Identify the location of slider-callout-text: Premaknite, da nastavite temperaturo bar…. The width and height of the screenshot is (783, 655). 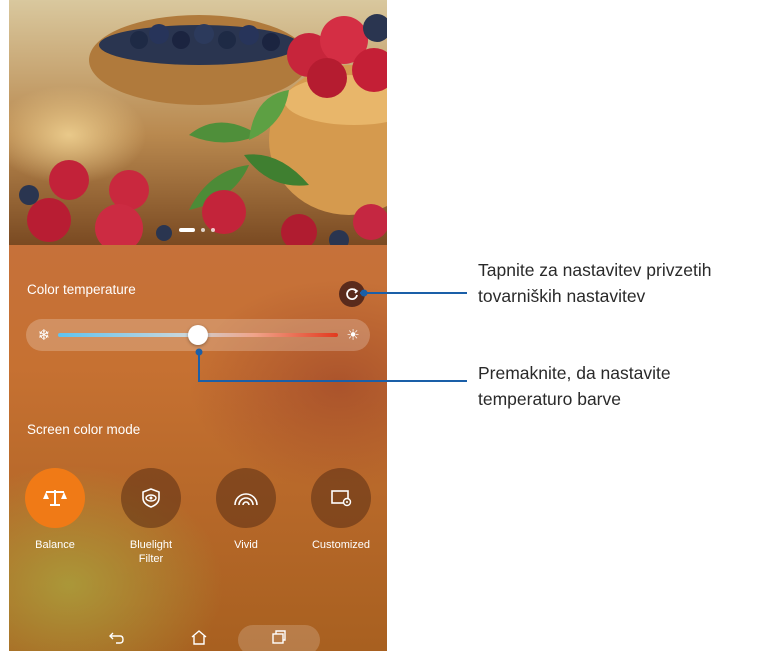
(574, 386).